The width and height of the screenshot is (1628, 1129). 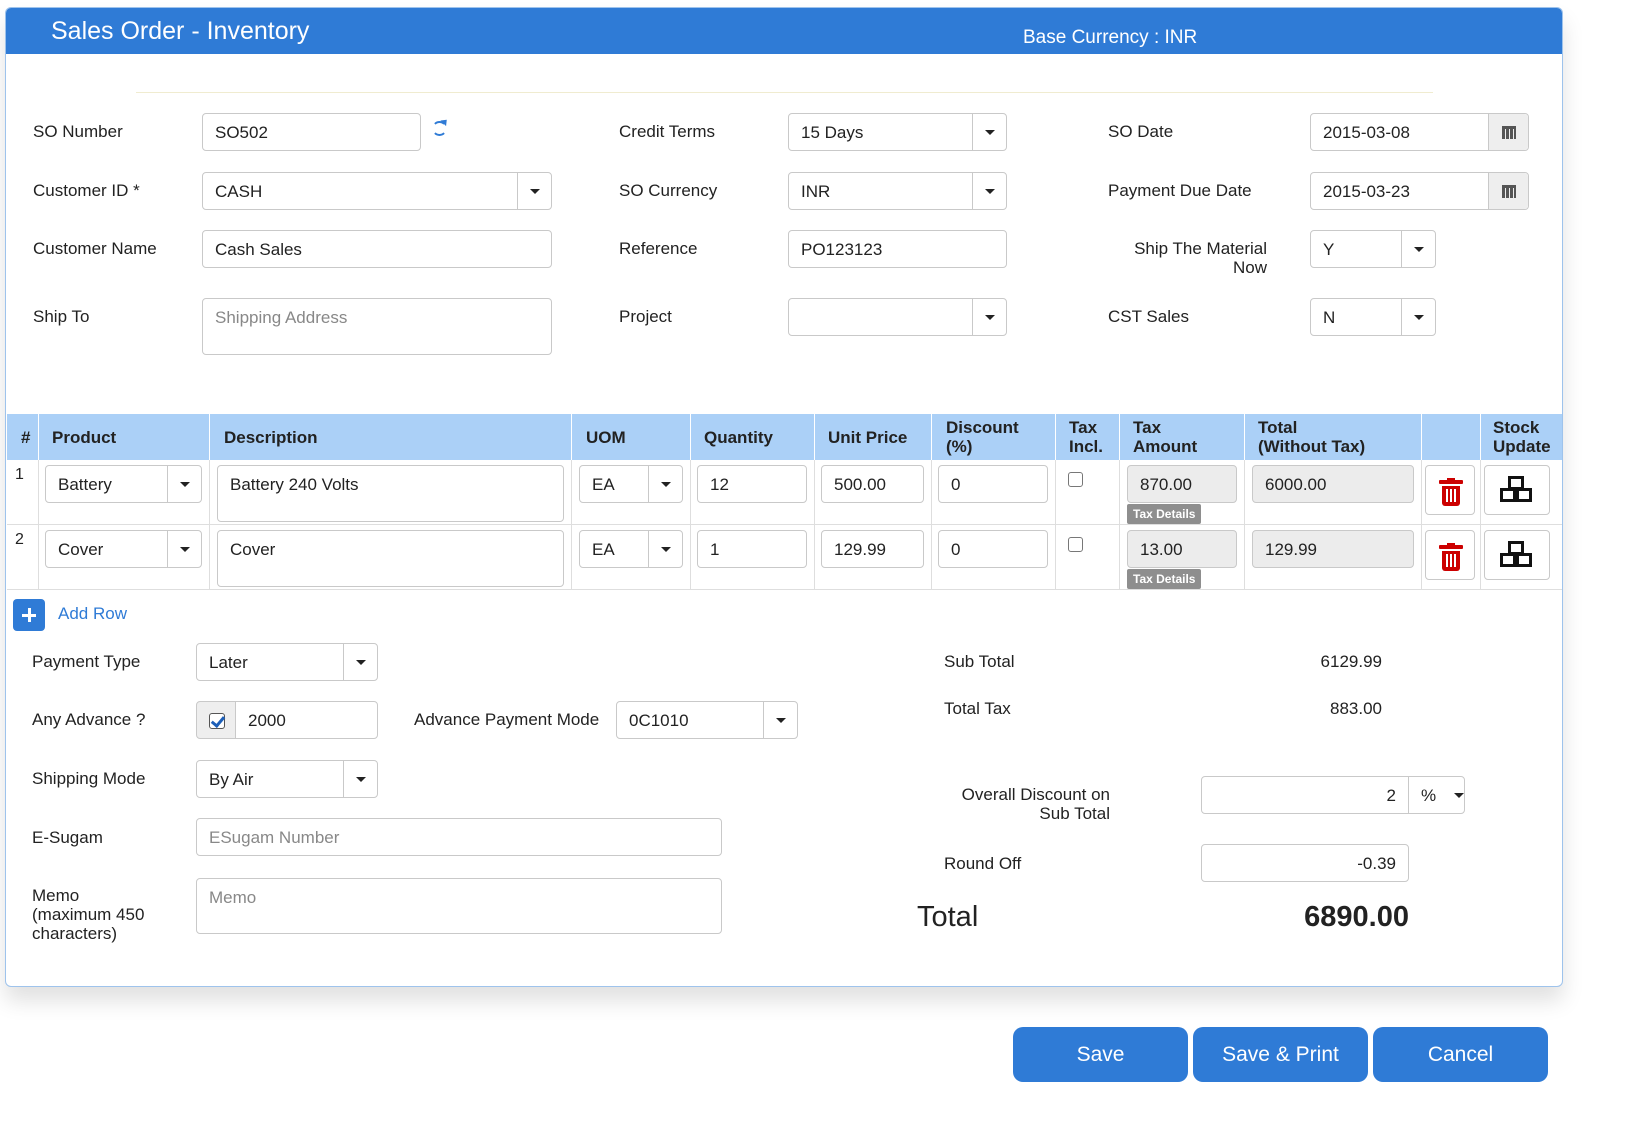 What do you see at coordinates (897, 191) in the screenshot?
I see `so-currency-select: INR` at bounding box center [897, 191].